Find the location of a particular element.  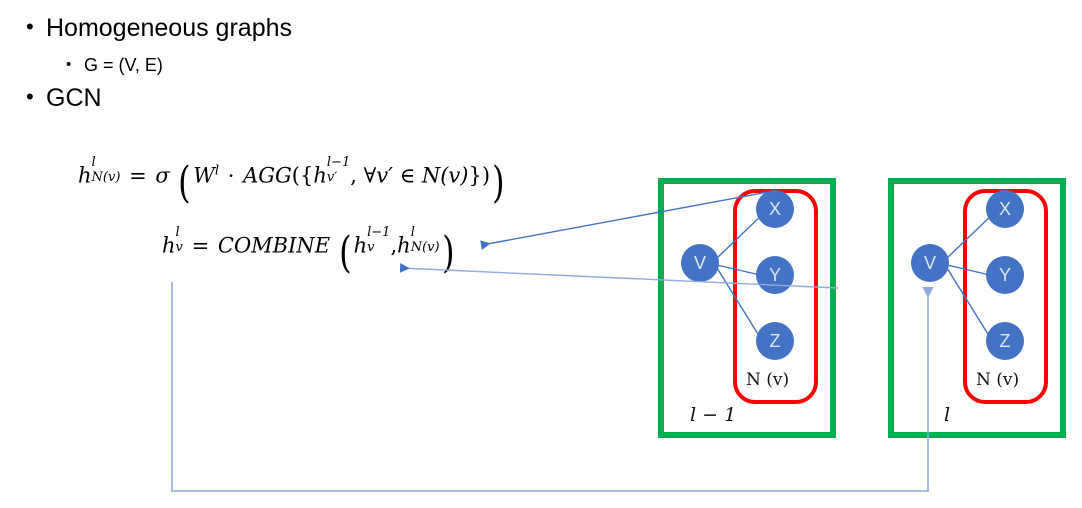

node-label: Y is located at coordinates (1004, 274).